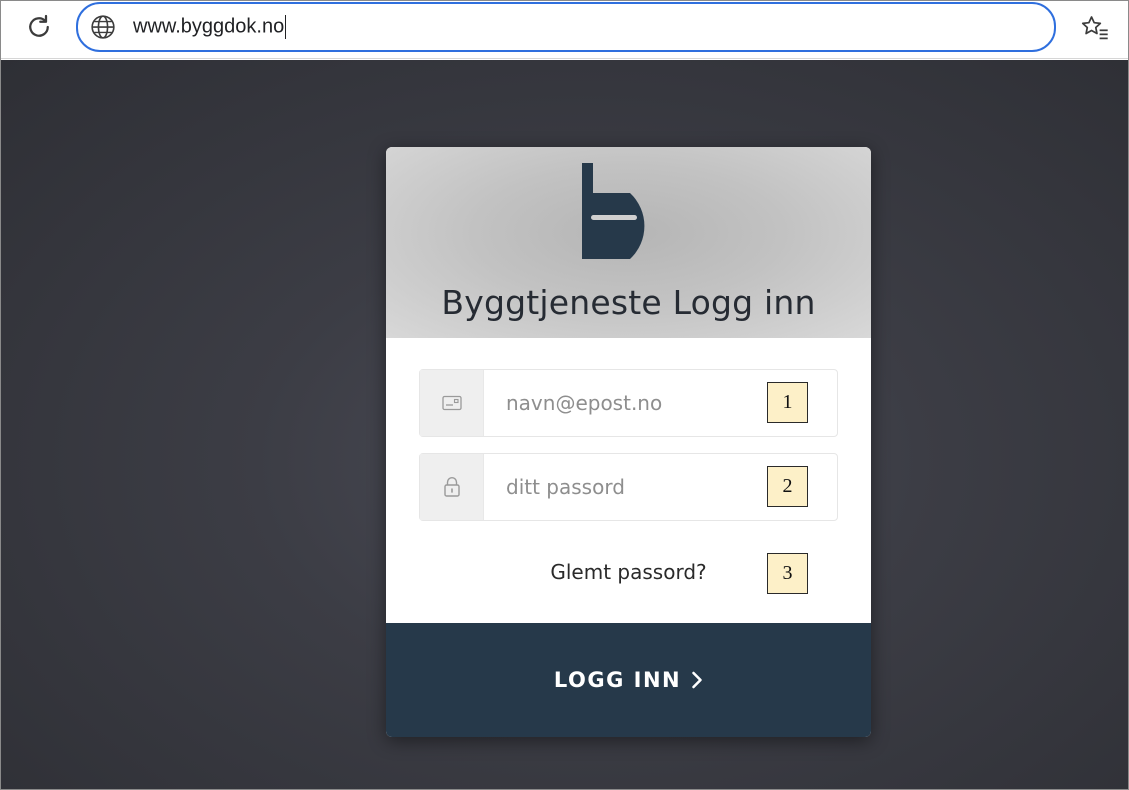  Describe the element at coordinates (613, 211) in the screenshot. I see `byggdok-logo` at that location.